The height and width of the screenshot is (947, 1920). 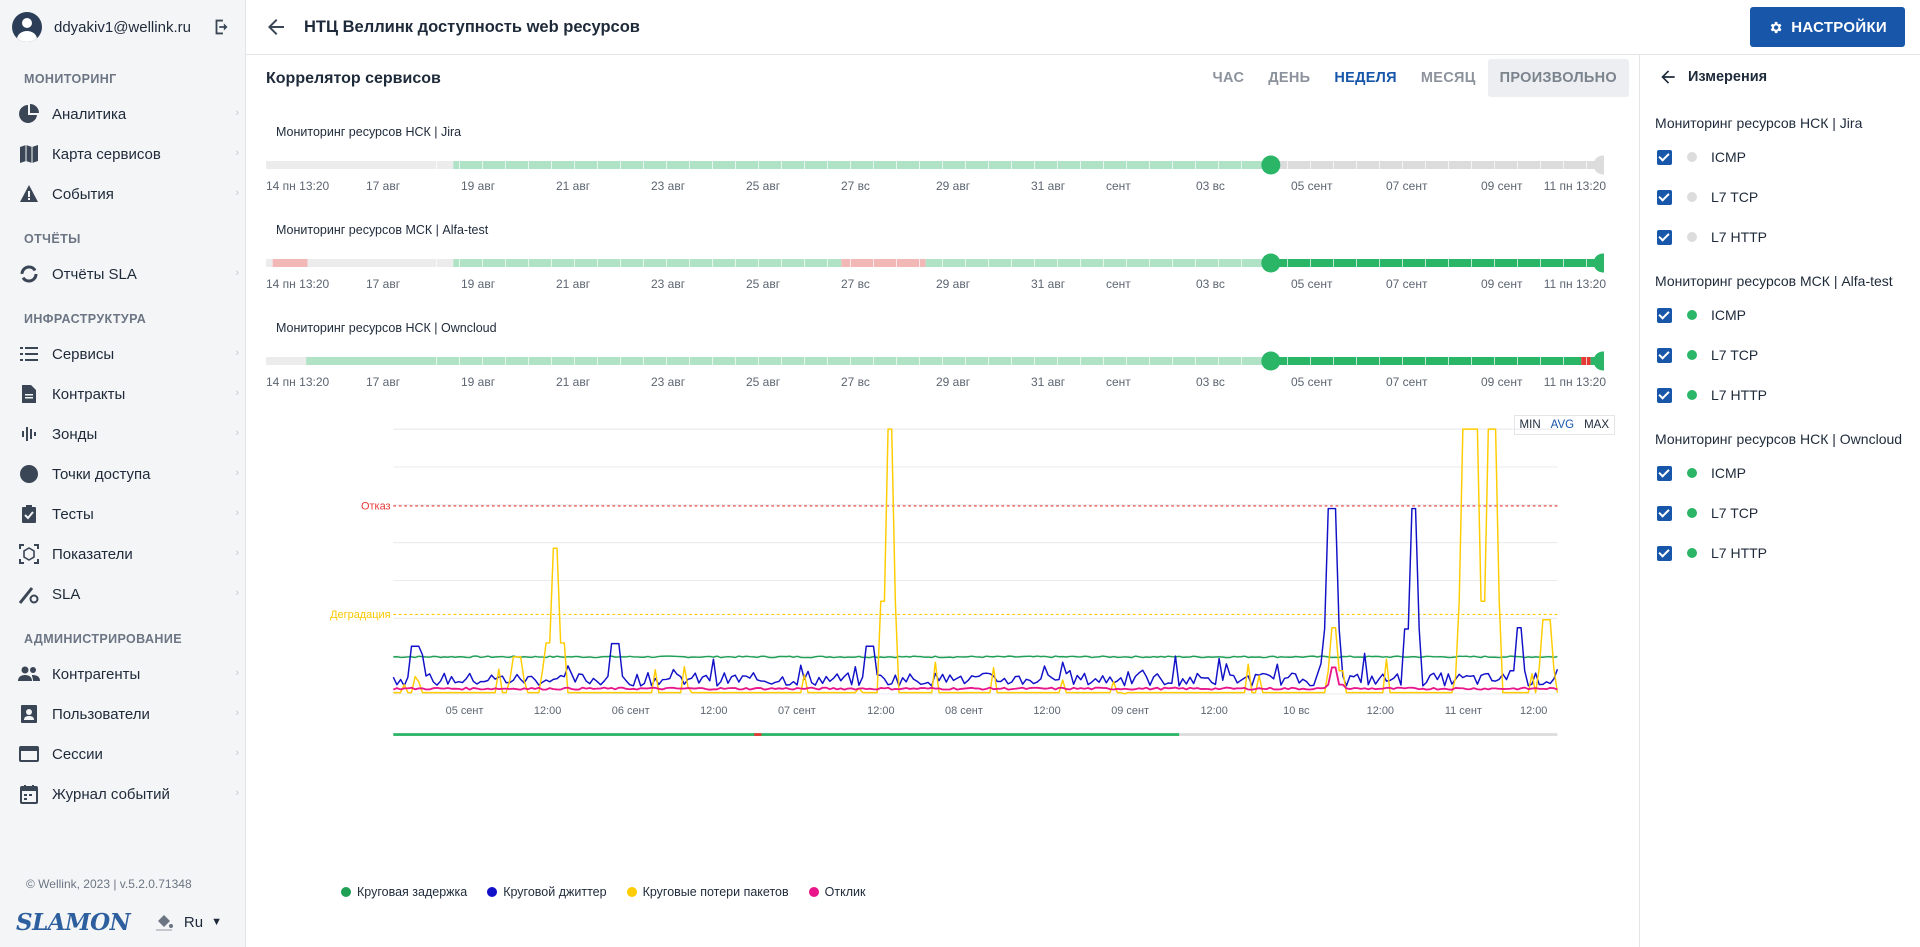 What do you see at coordinates (122, 594) in the screenshot?
I see `sidebar-item: SLA ›` at bounding box center [122, 594].